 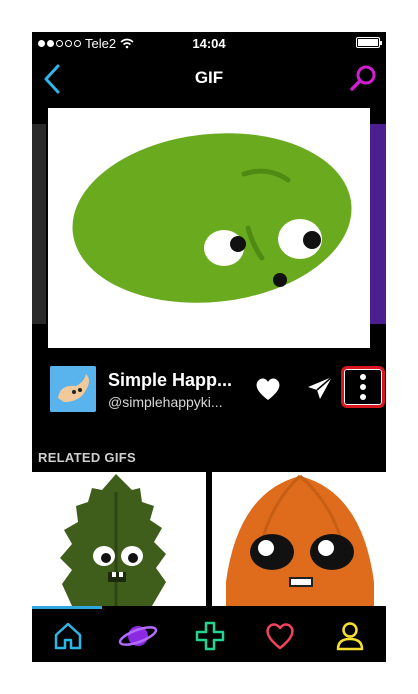 I want to click on search-icon, so click(x=363, y=79).